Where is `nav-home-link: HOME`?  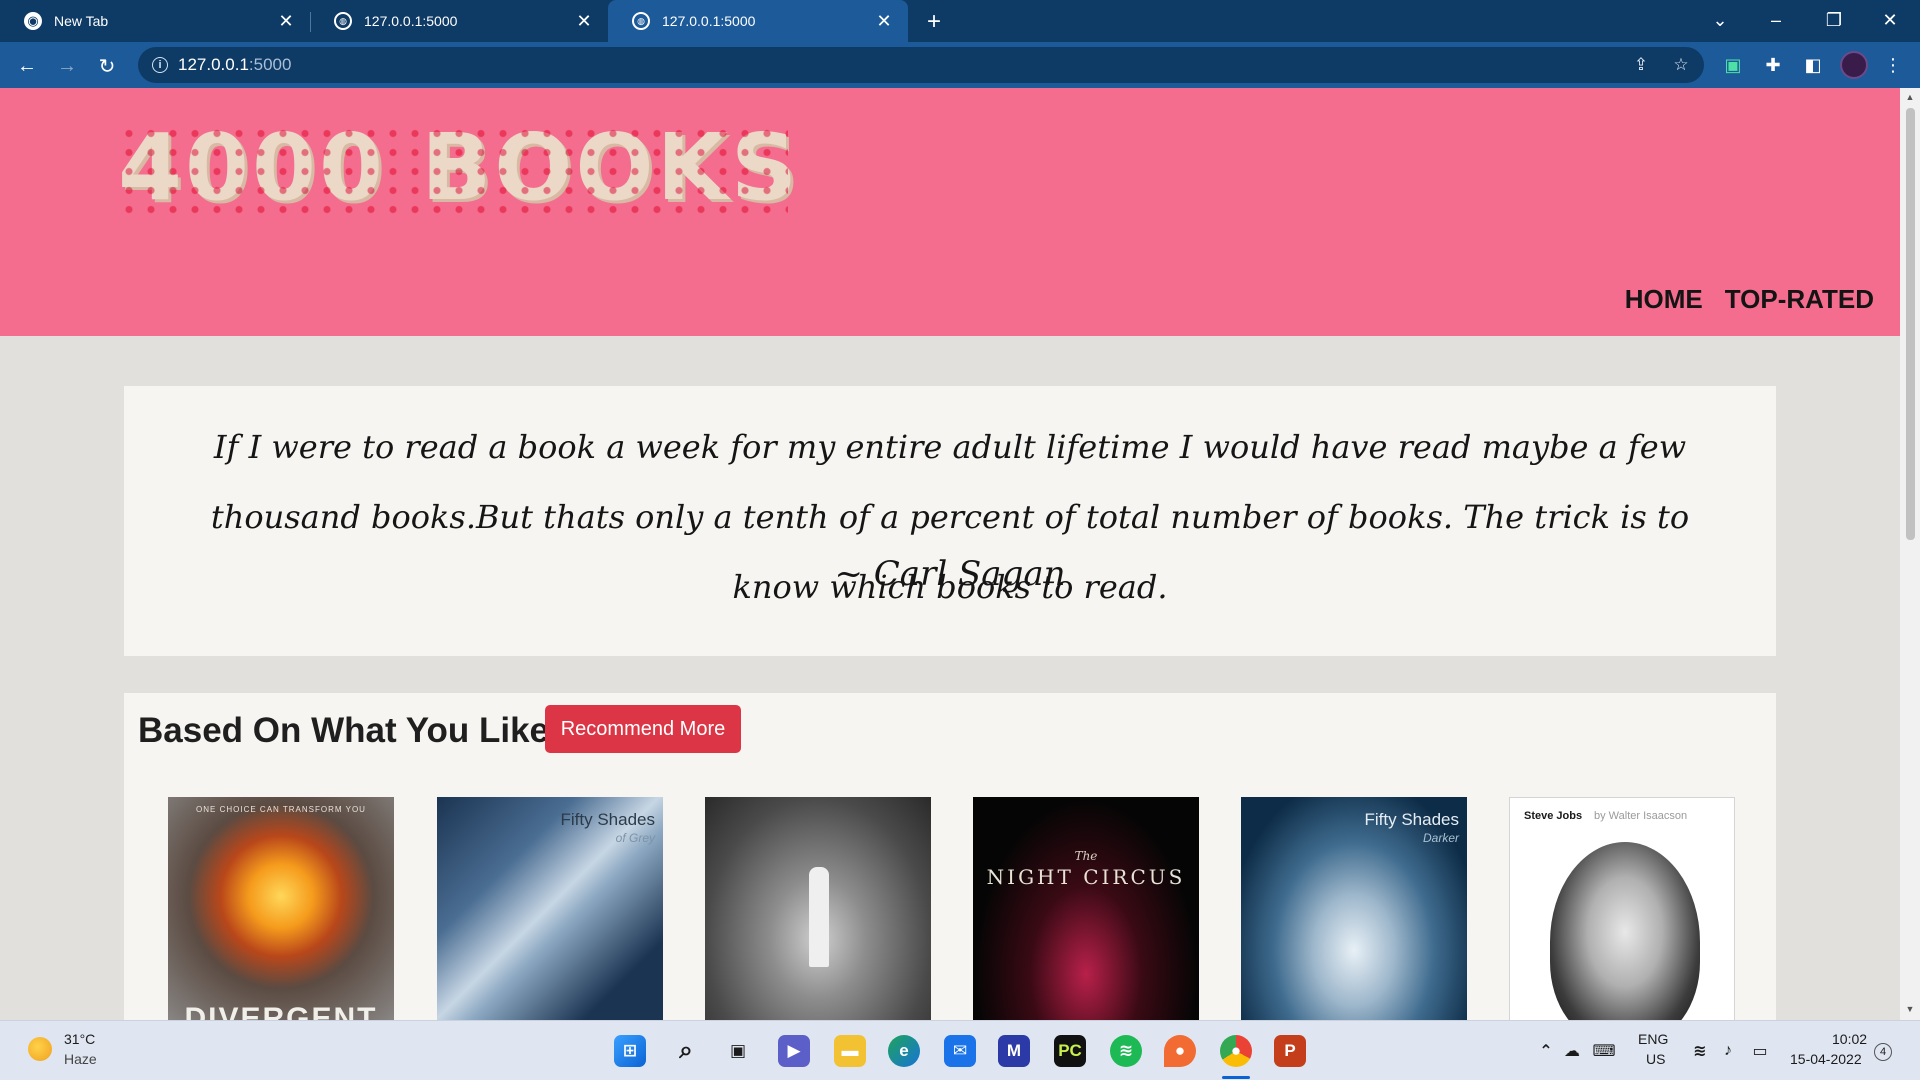
nav-home-link: HOME is located at coordinates (1664, 299).